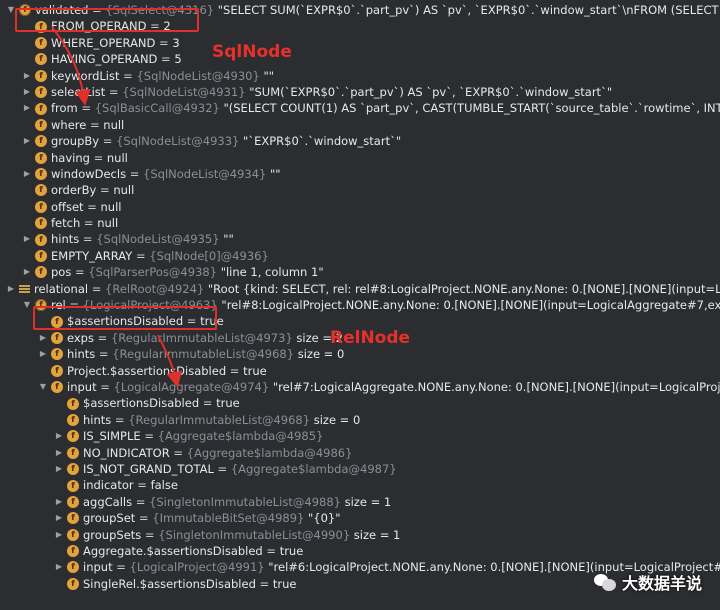  Describe the element at coordinates (85, 75) in the screenshot. I see `field-name: keywordList` at that location.